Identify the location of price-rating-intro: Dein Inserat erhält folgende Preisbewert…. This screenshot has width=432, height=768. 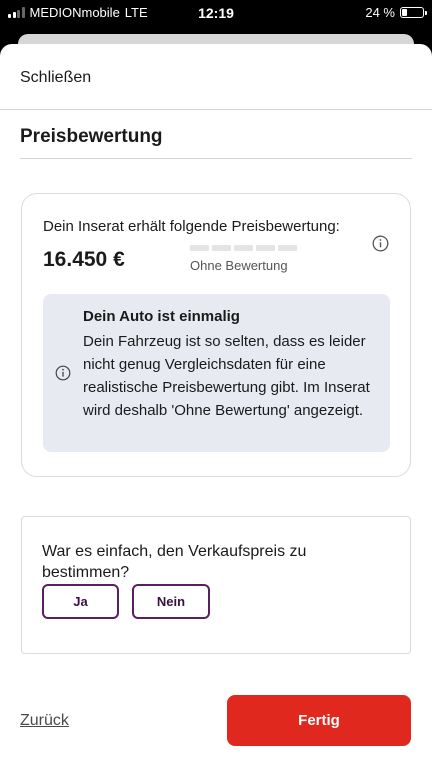
(191, 226).